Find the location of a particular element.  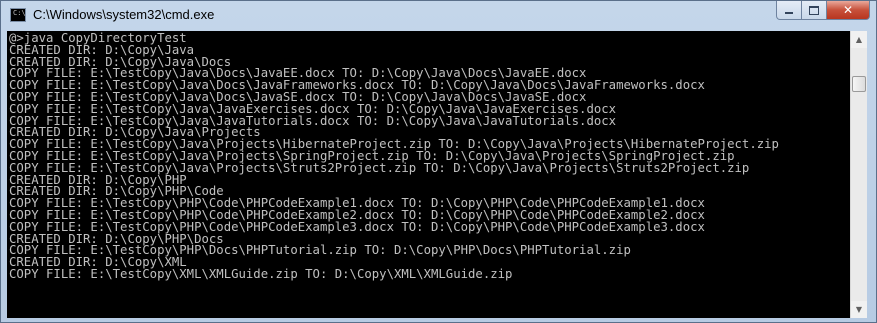

scroll-down-icon: ▼ is located at coordinates (859, 309).